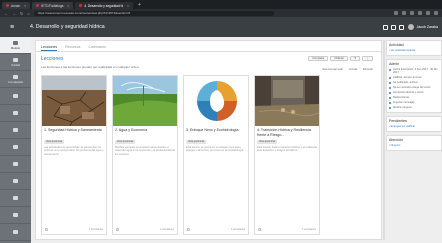  I want to click on reload-icon: ↻, so click(21, 13).